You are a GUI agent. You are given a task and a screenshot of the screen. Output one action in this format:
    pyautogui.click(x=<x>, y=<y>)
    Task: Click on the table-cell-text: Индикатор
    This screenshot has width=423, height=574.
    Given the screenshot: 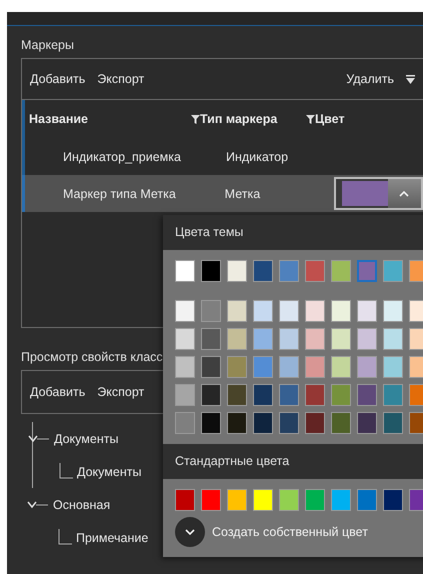 What is the action you would take?
    pyautogui.click(x=258, y=157)
    